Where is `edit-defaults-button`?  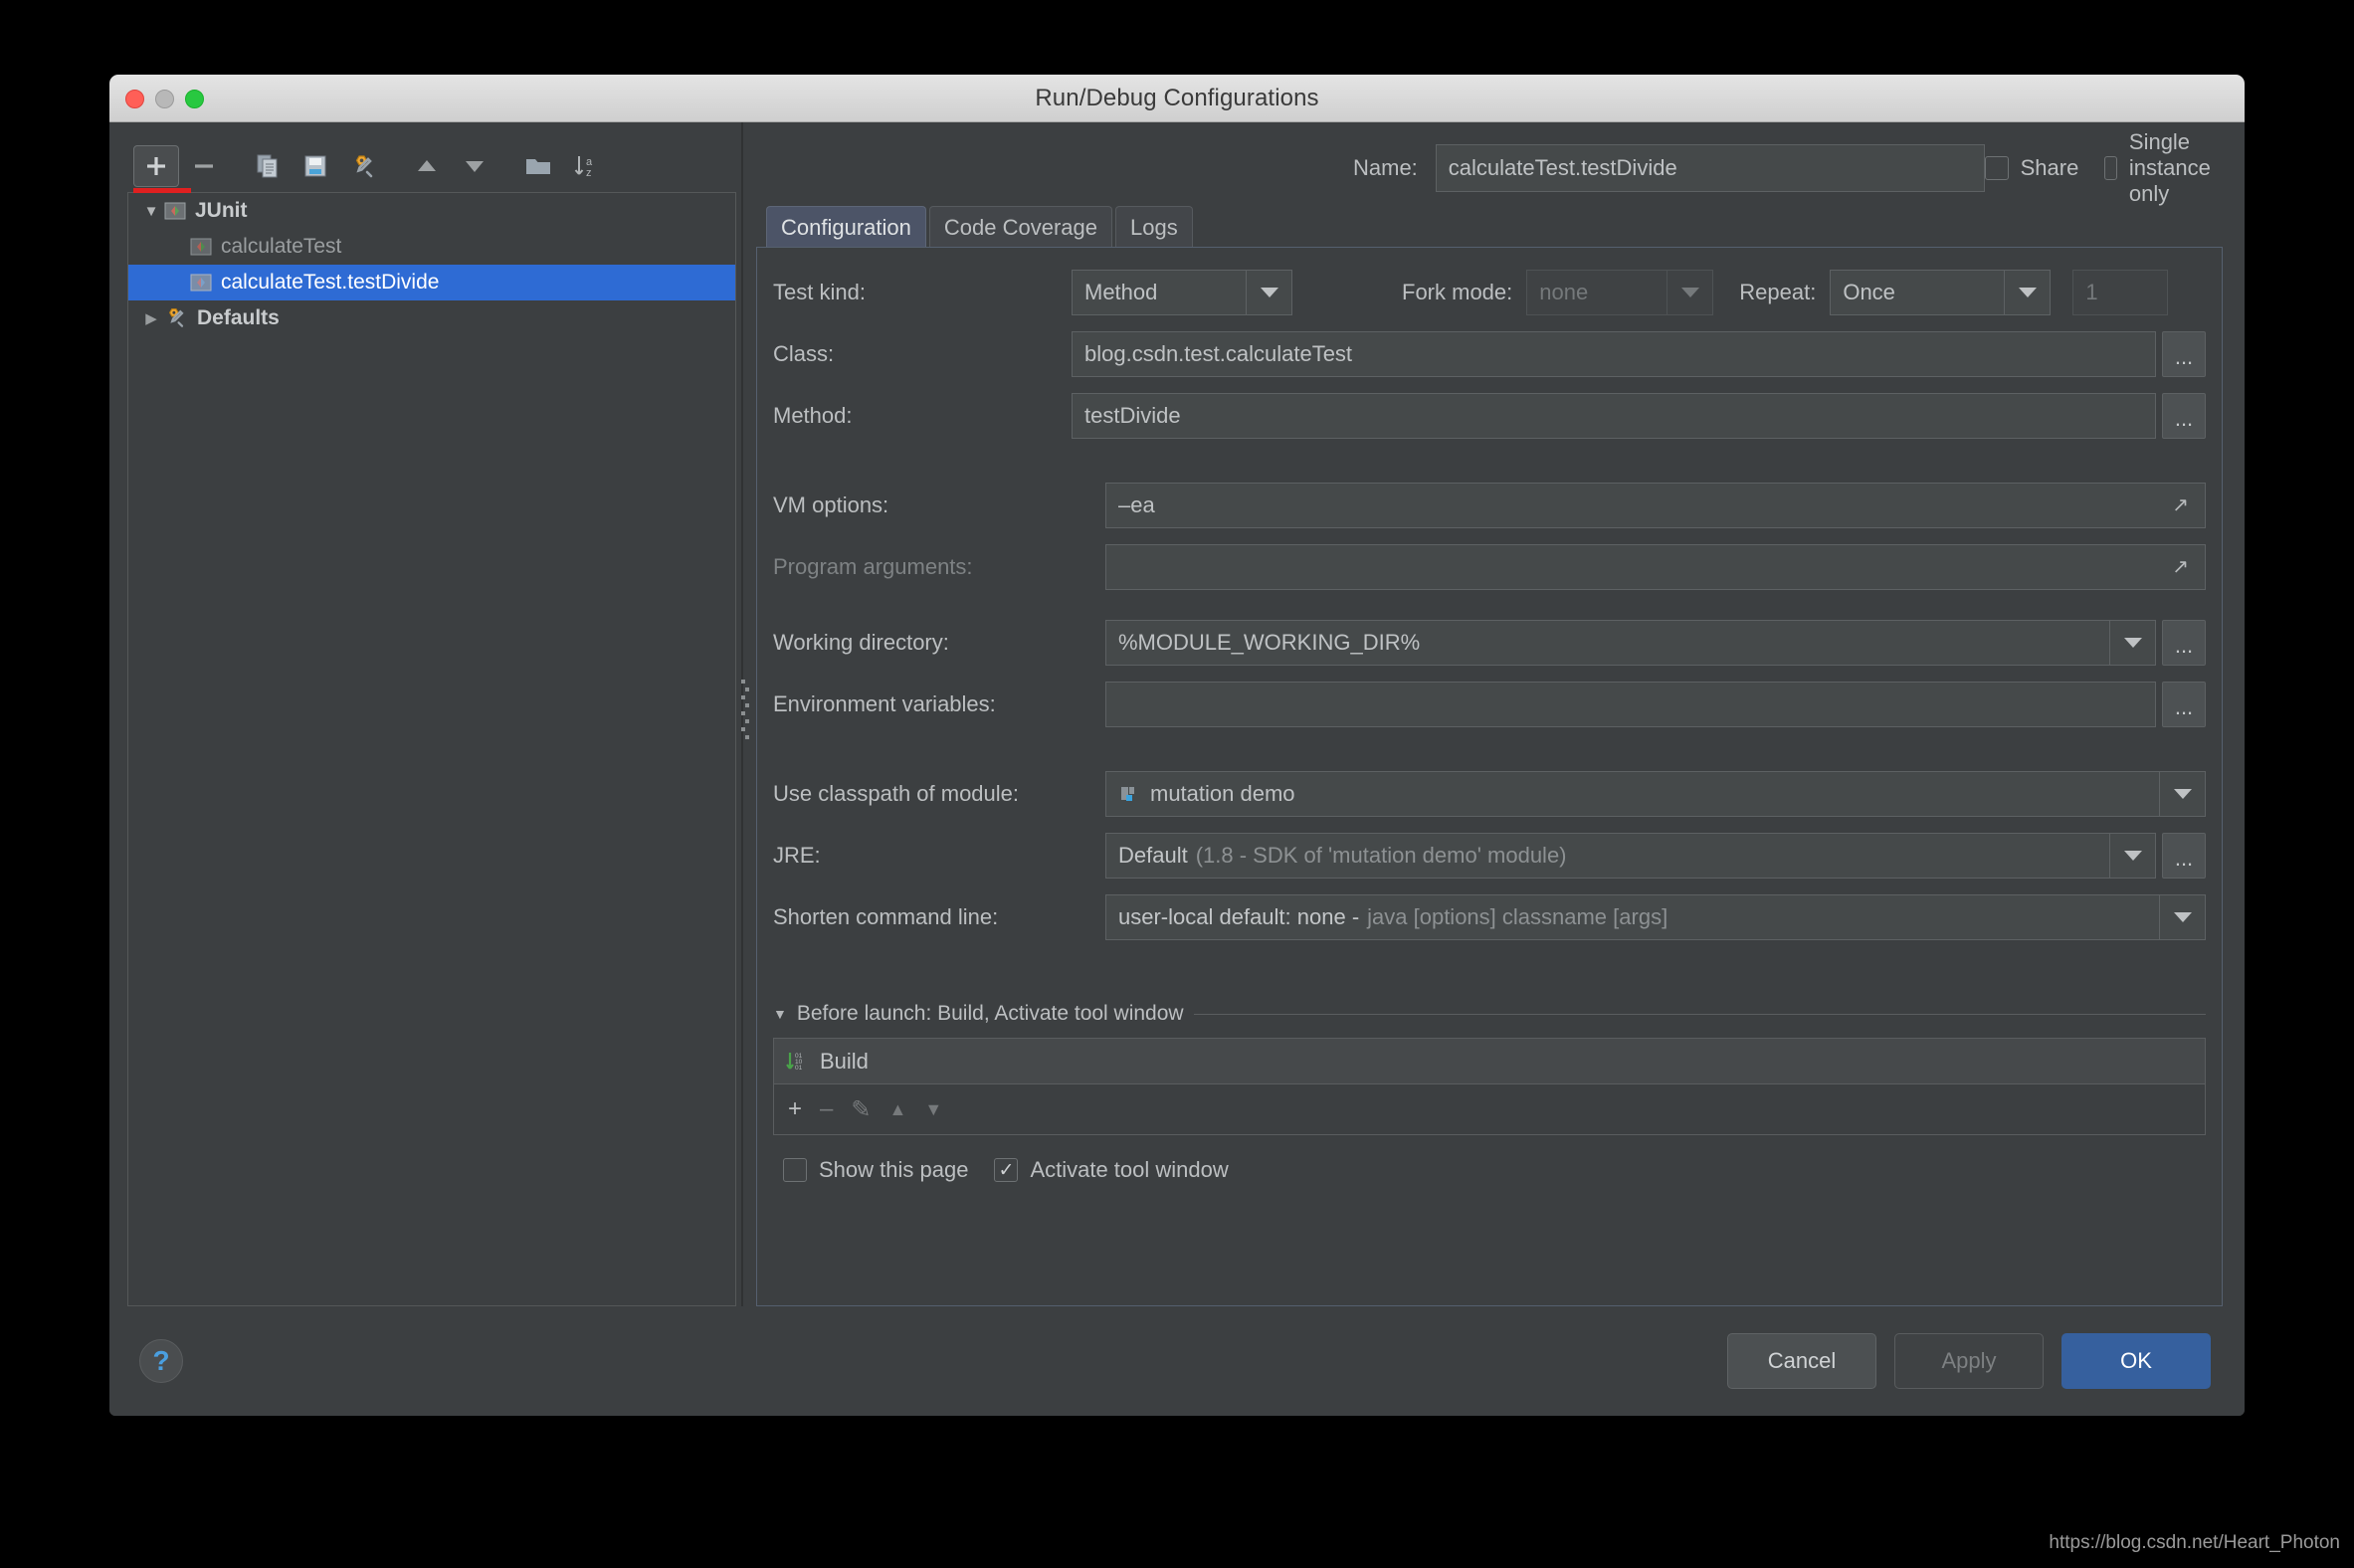
edit-defaults-button is located at coordinates (363, 166).